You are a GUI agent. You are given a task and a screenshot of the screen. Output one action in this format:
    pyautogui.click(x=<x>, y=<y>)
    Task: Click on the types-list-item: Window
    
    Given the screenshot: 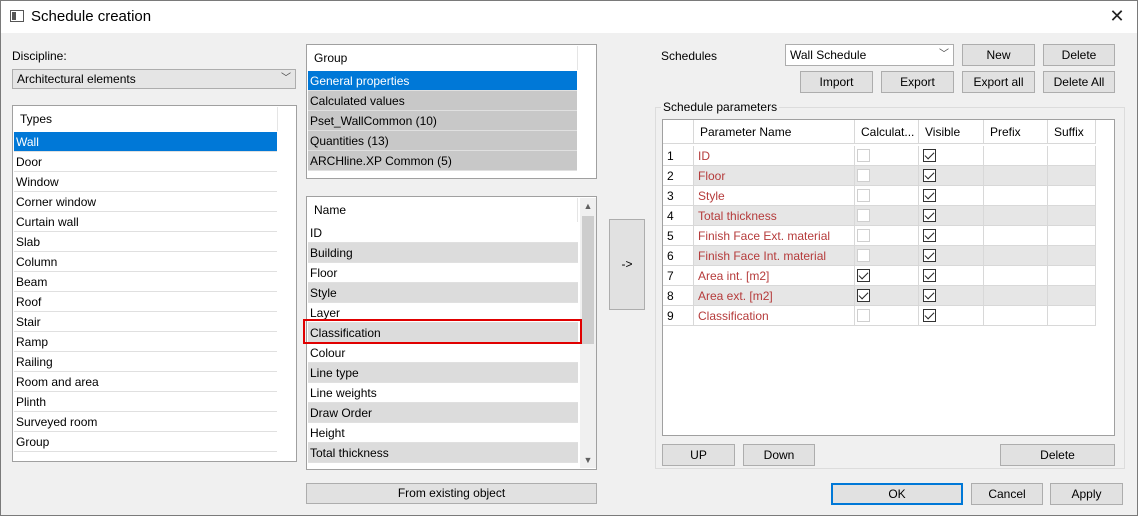 What is the action you would take?
    pyautogui.click(x=145, y=182)
    